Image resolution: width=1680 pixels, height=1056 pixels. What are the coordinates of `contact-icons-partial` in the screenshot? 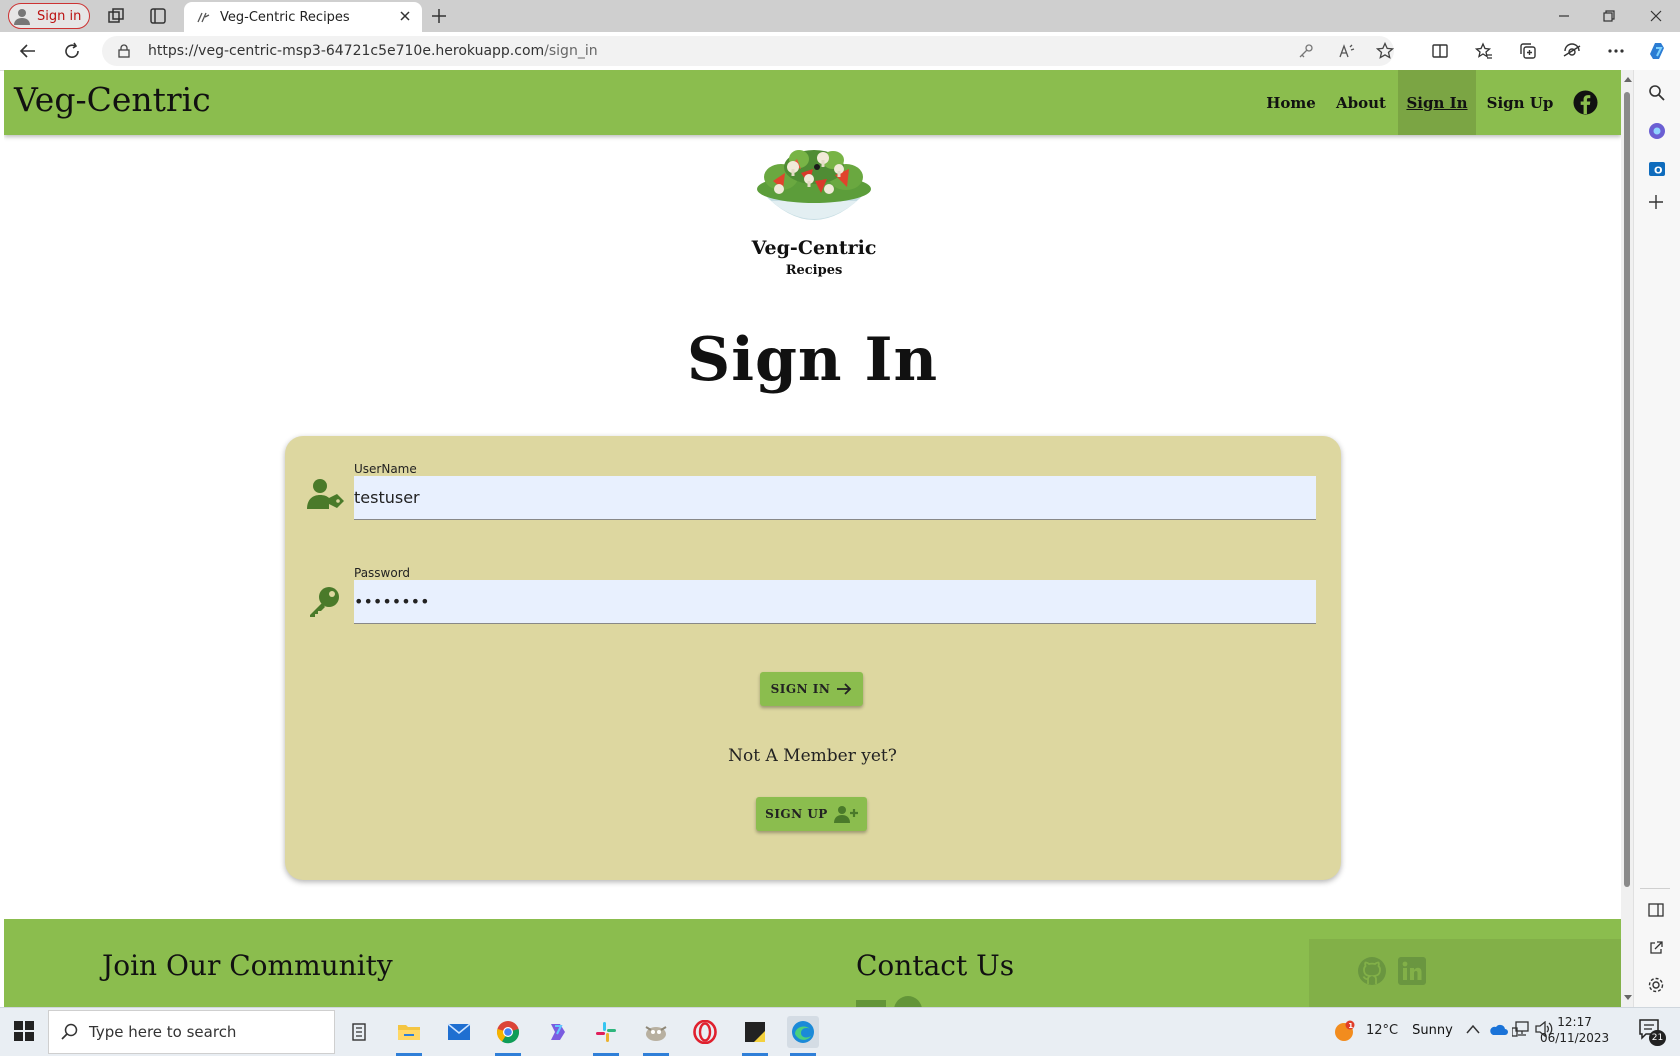 It's located at (891, 1000).